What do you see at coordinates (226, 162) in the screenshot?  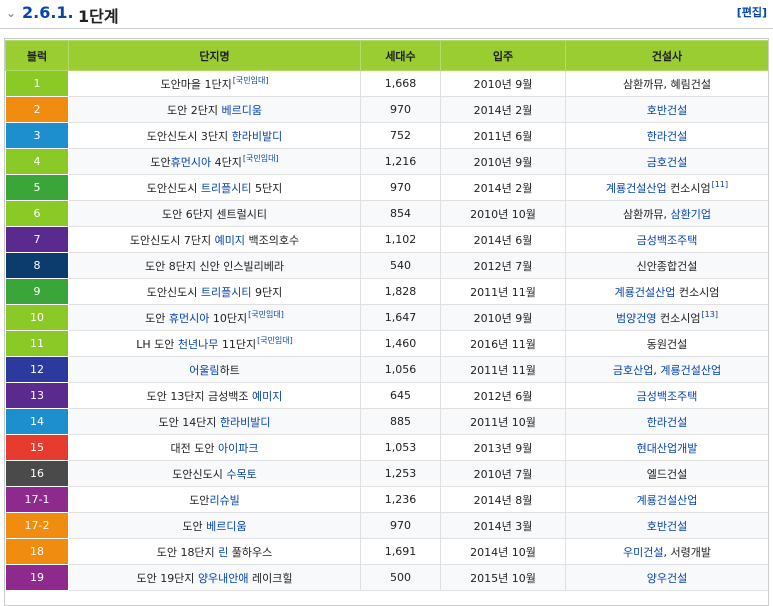 I see `cell-text: 4단지` at bounding box center [226, 162].